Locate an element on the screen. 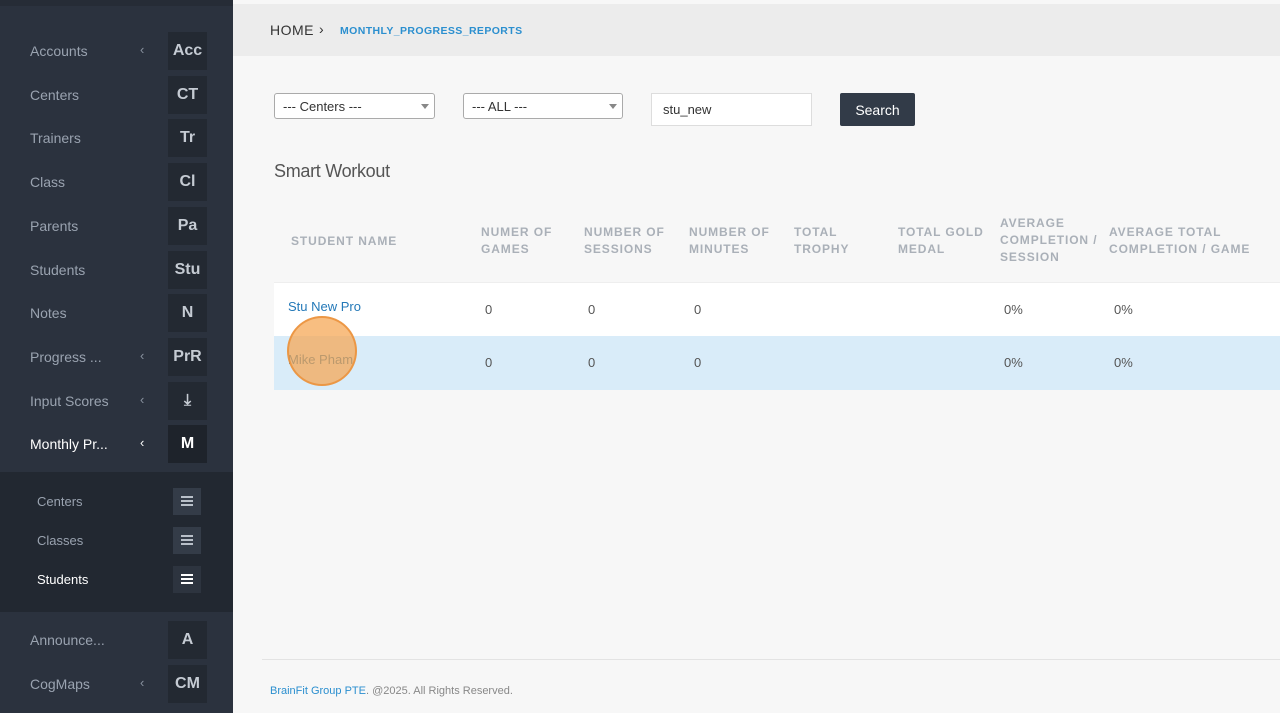 This screenshot has height=713, width=1280. search-input is located at coordinates (731, 109).